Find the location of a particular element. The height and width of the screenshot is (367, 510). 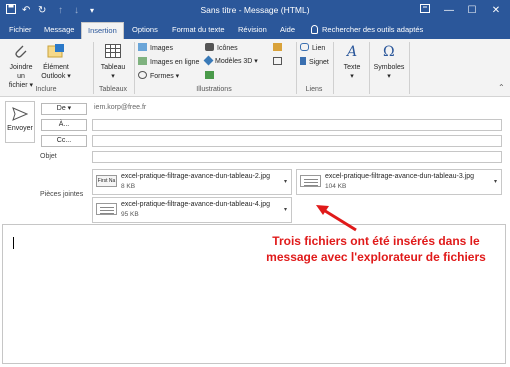

tab-revision: Révision is located at coordinates (252, 30).